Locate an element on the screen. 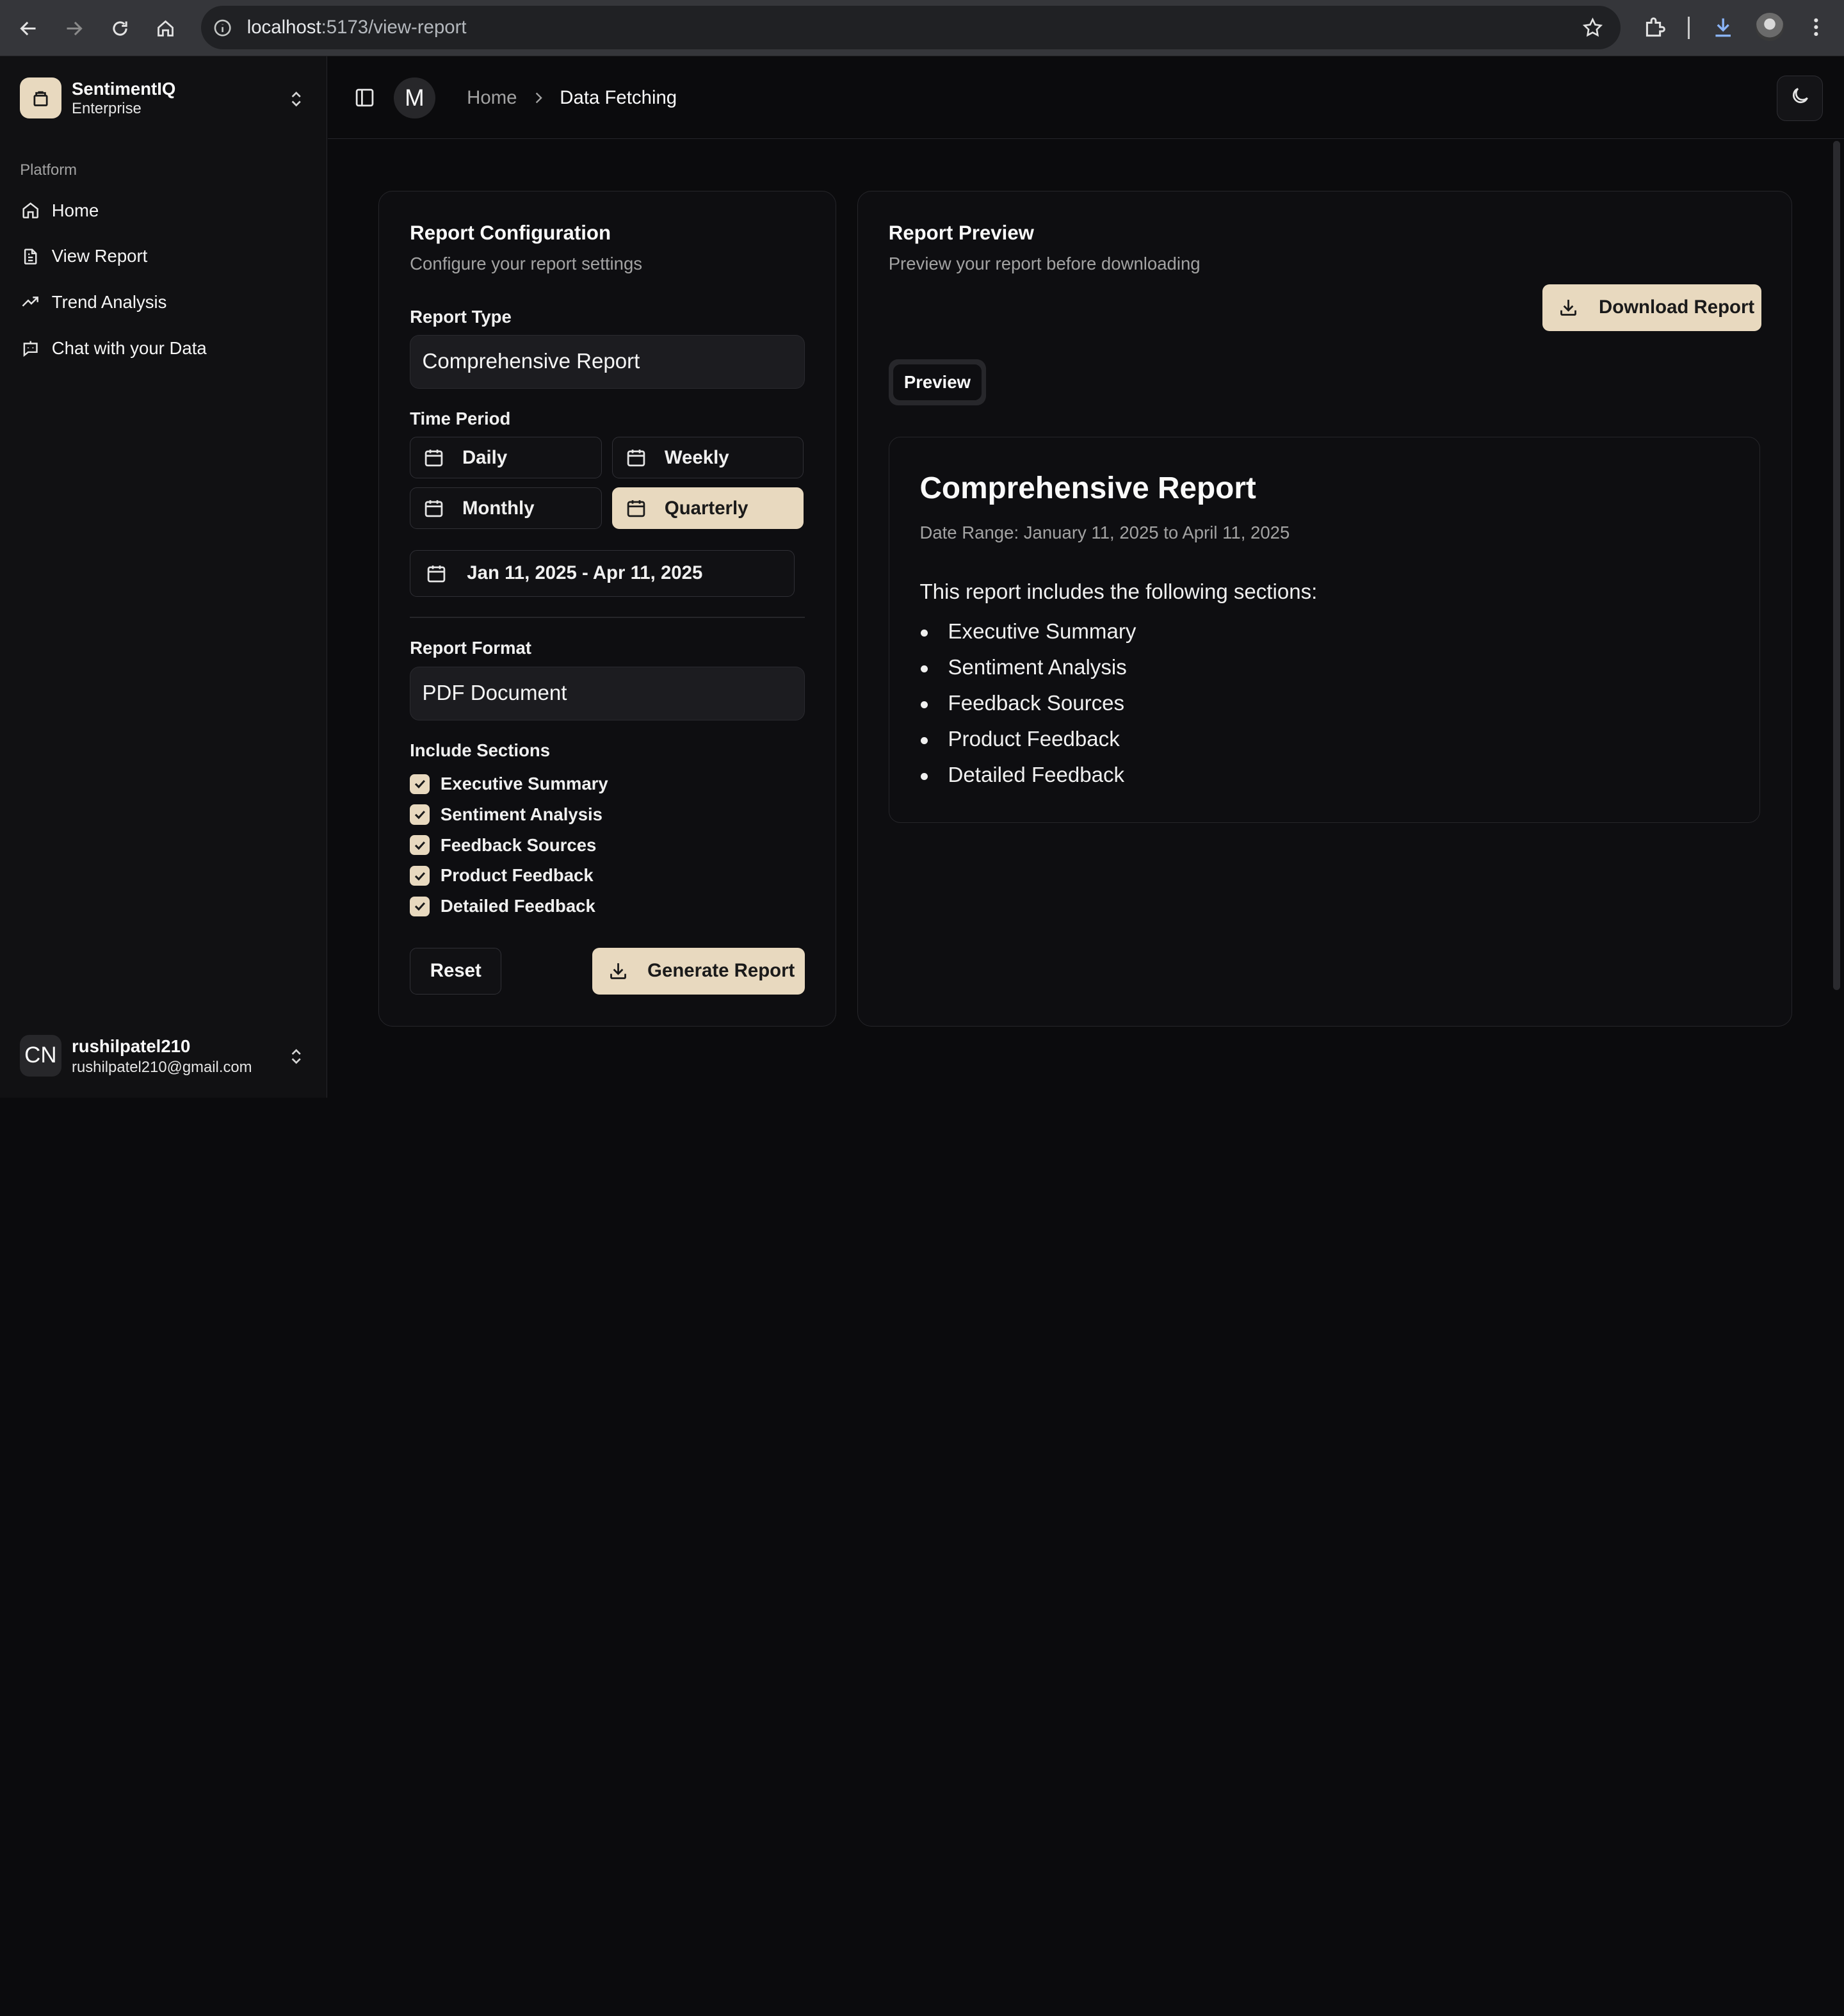 The height and width of the screenshot is (2016, 1844). extensions-icon is located at coordinates (1654, 27).